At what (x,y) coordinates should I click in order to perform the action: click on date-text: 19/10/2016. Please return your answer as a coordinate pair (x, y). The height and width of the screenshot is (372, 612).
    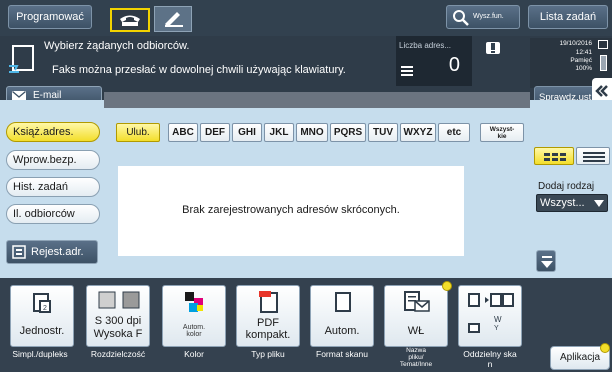
    Looking at the image, I should click on (575, 43).